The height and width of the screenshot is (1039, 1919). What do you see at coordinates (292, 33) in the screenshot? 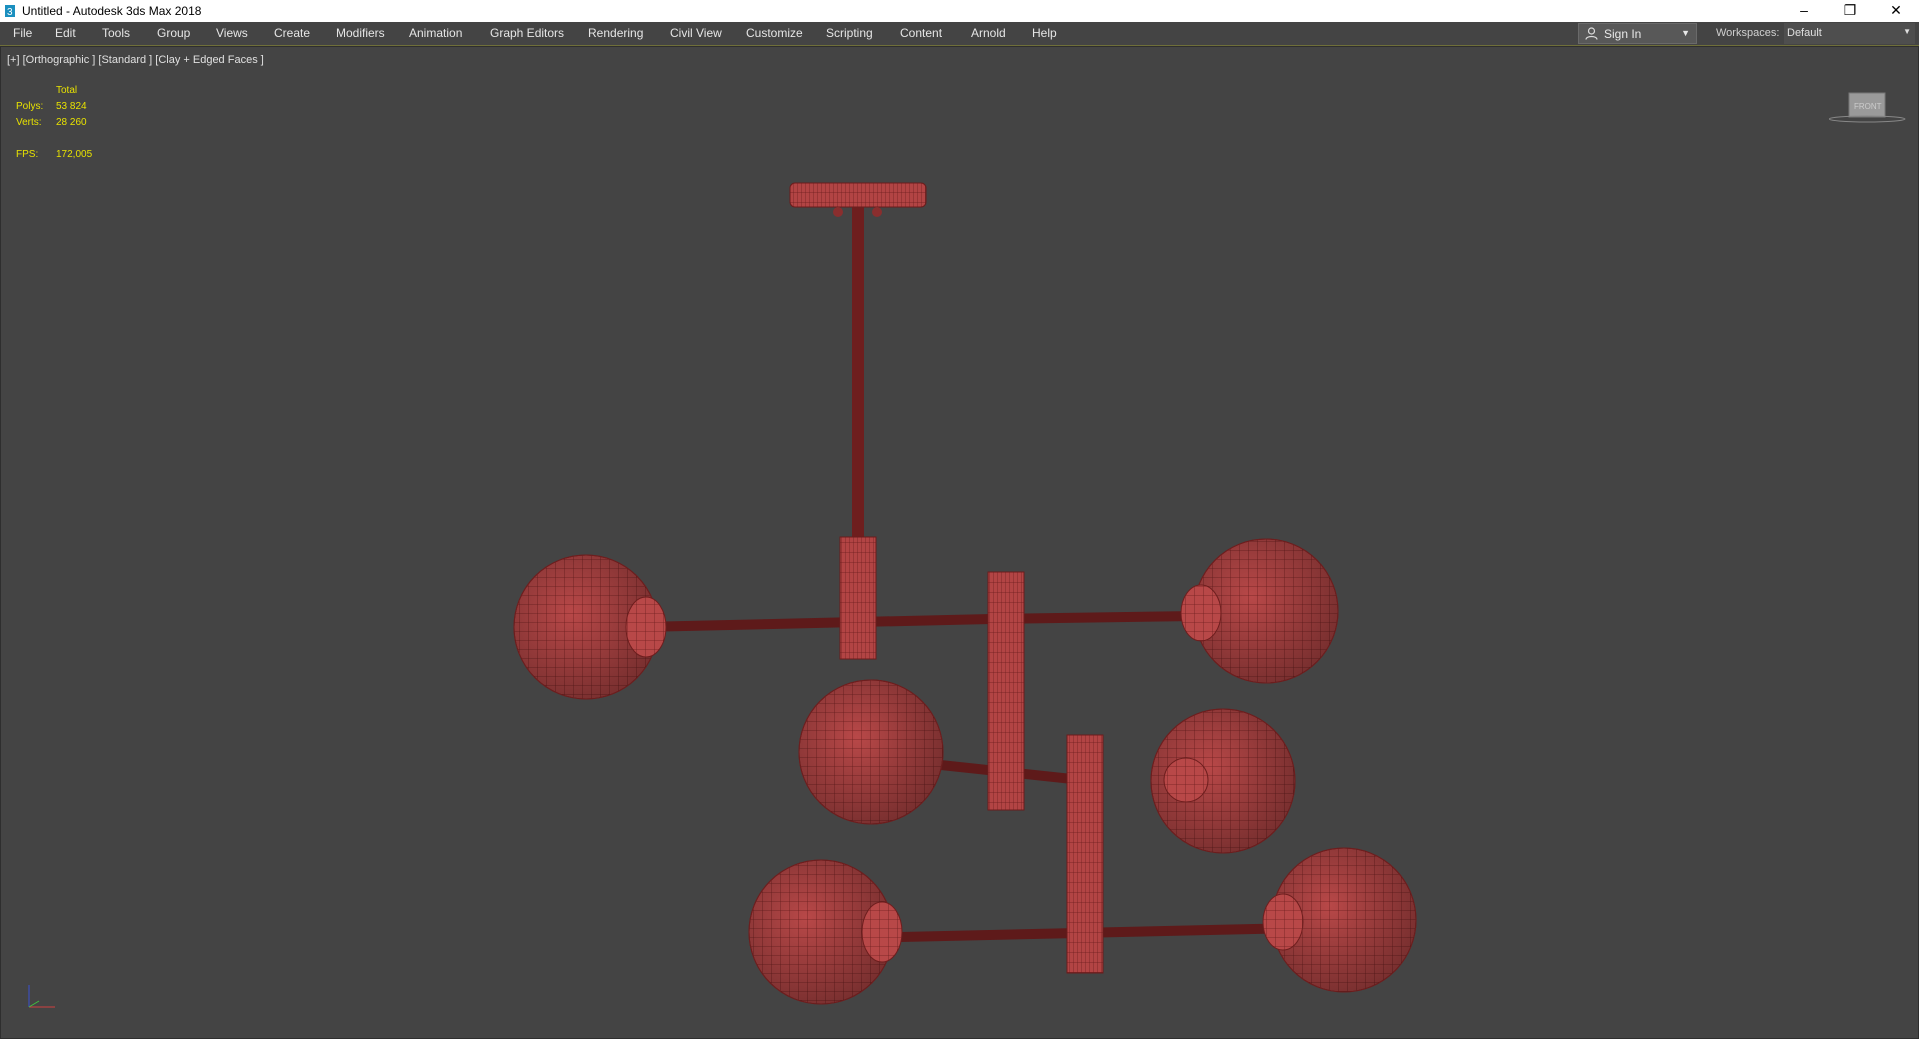
I see `menu-create: Create` at bounding box center [292, 33].